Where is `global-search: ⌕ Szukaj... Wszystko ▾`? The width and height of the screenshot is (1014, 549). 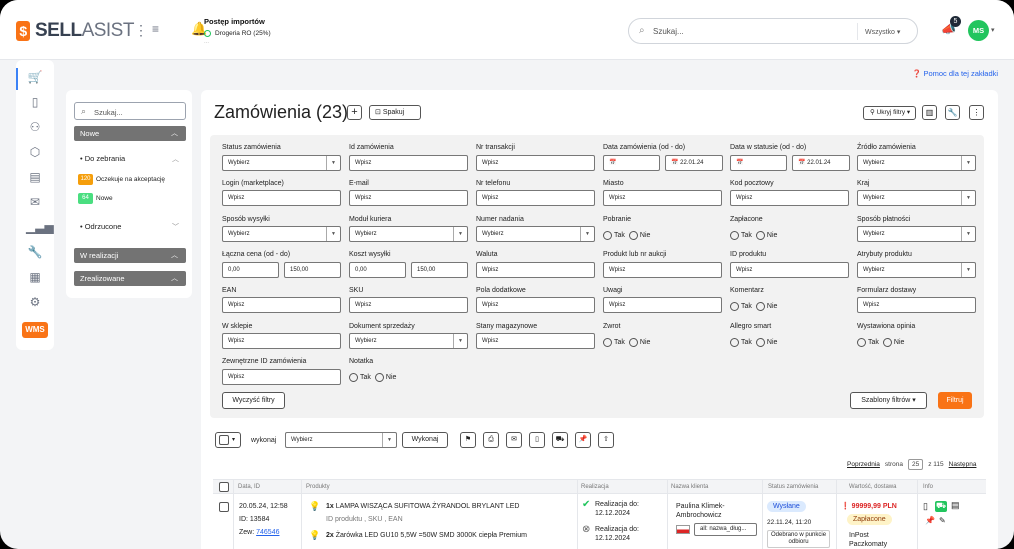
global-search: ⌕ Szukaj... Wszystko ▾ is located at coordinates (773, 31).